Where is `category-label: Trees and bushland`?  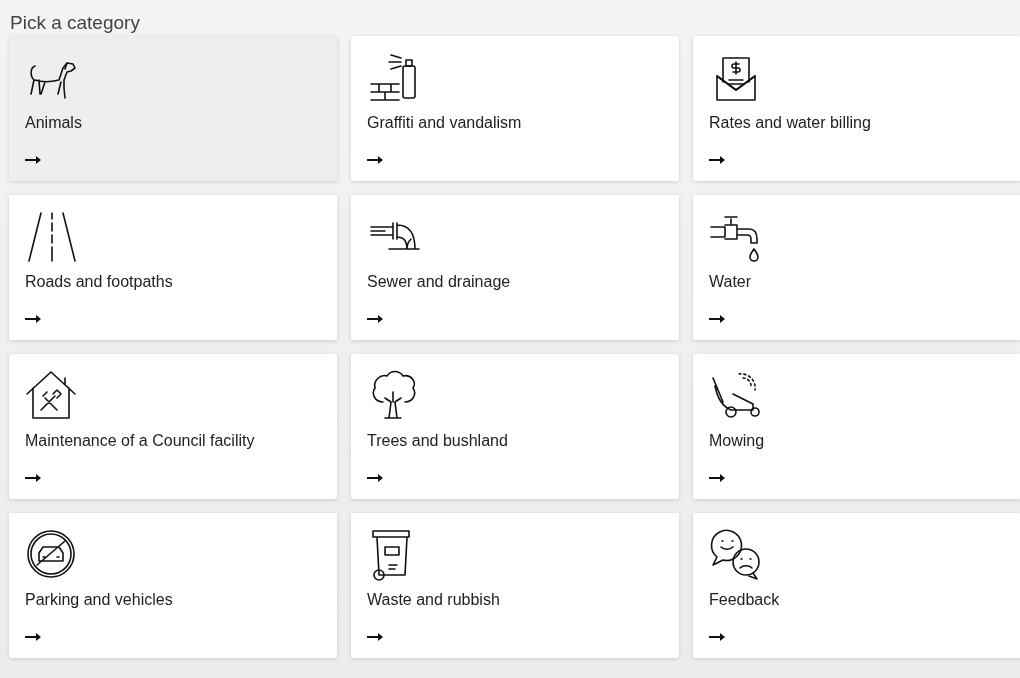
category-label: Trees and bushland is located at coordinates (438, 441).